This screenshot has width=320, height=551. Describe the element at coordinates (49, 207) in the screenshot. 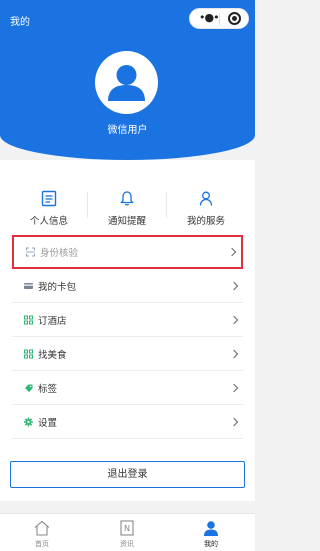

I see `quick-item-profile: 个人信息` at that location.